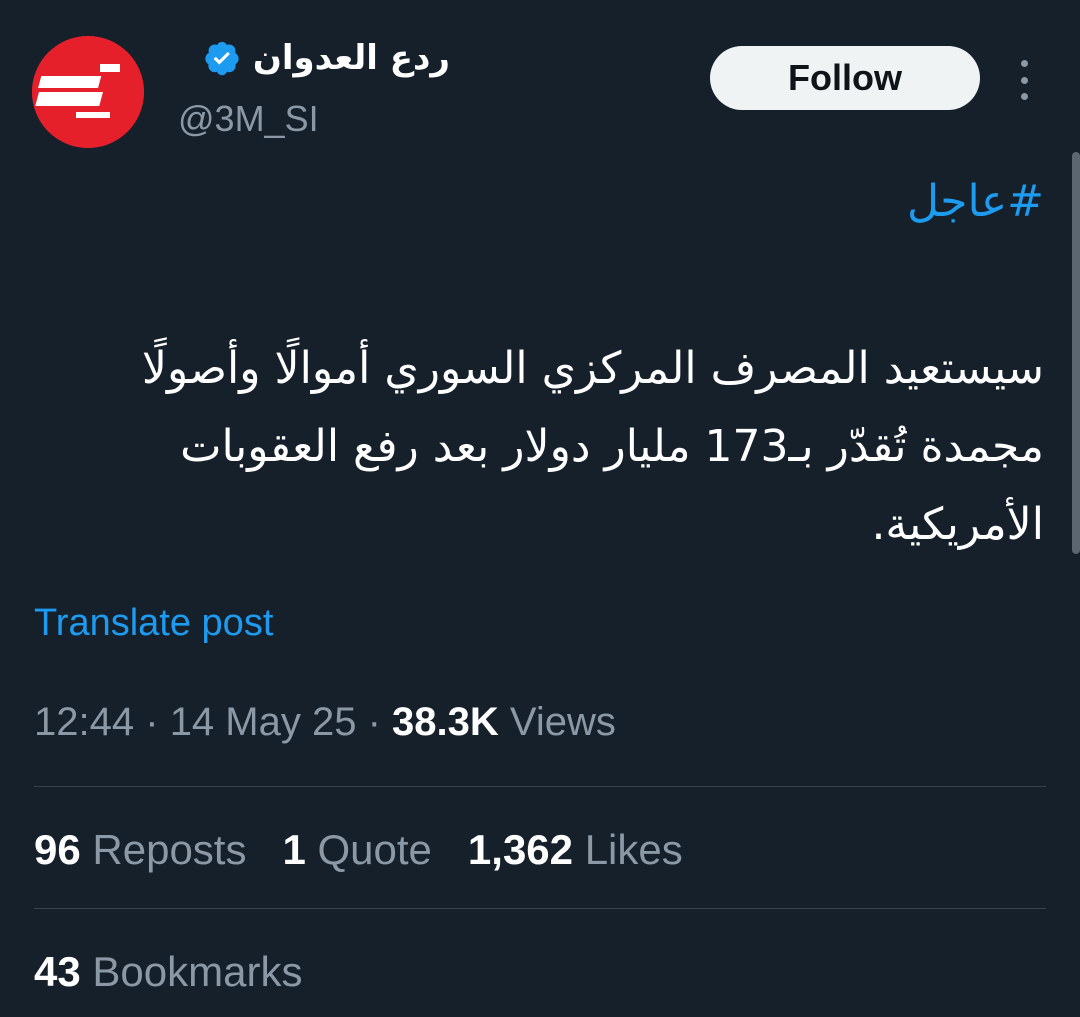 The height and width of the screenshot is (1017, 1080). Describe the element at coordinates (1024, 80) in the screenshot. I see `more-vertical-icon` at that location.